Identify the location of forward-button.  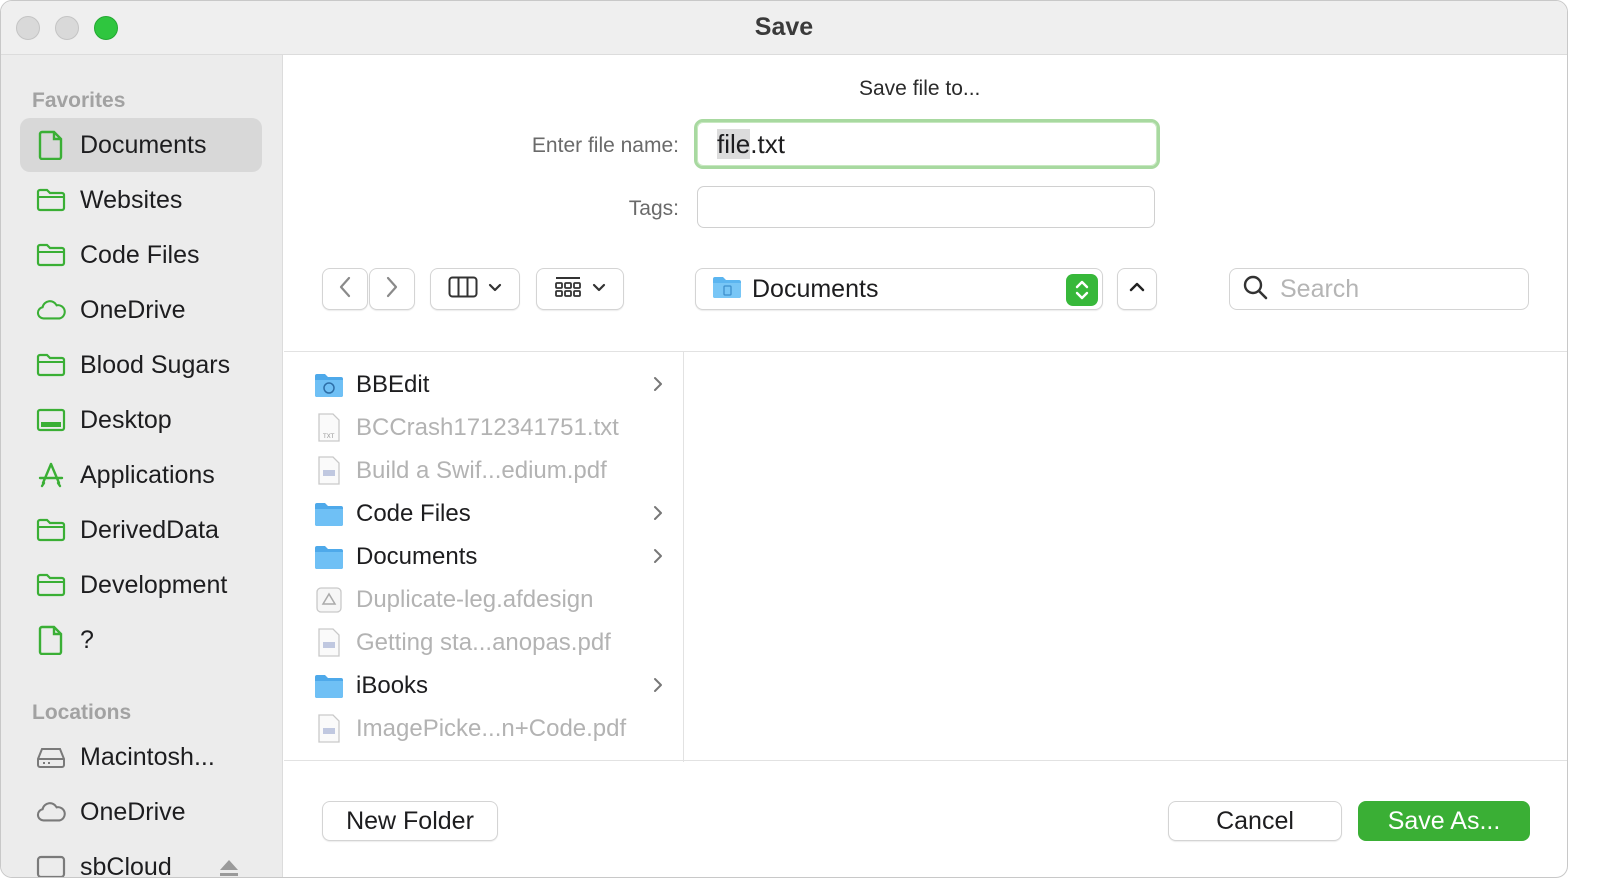
(392, 289).